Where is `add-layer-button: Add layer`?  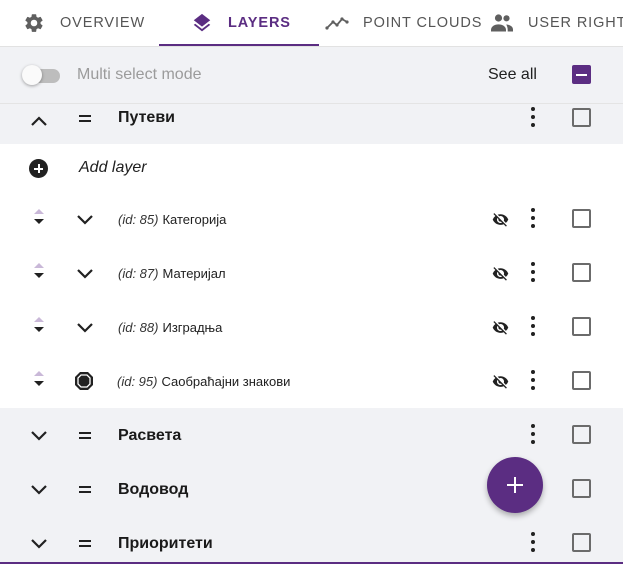
add-layer-button: Add layer is located at coordinates (113, 168).